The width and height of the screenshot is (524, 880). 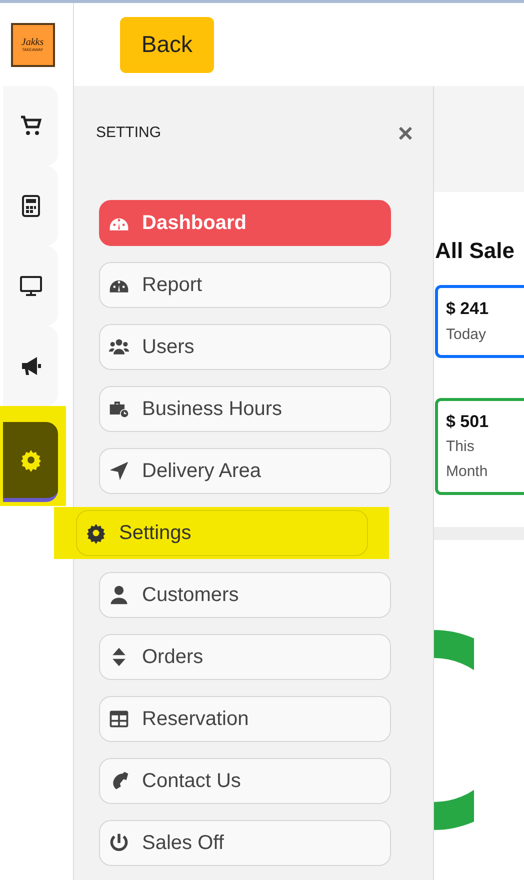 I want to click on menu-item: Delivery Area, so click(x=245, y=471).